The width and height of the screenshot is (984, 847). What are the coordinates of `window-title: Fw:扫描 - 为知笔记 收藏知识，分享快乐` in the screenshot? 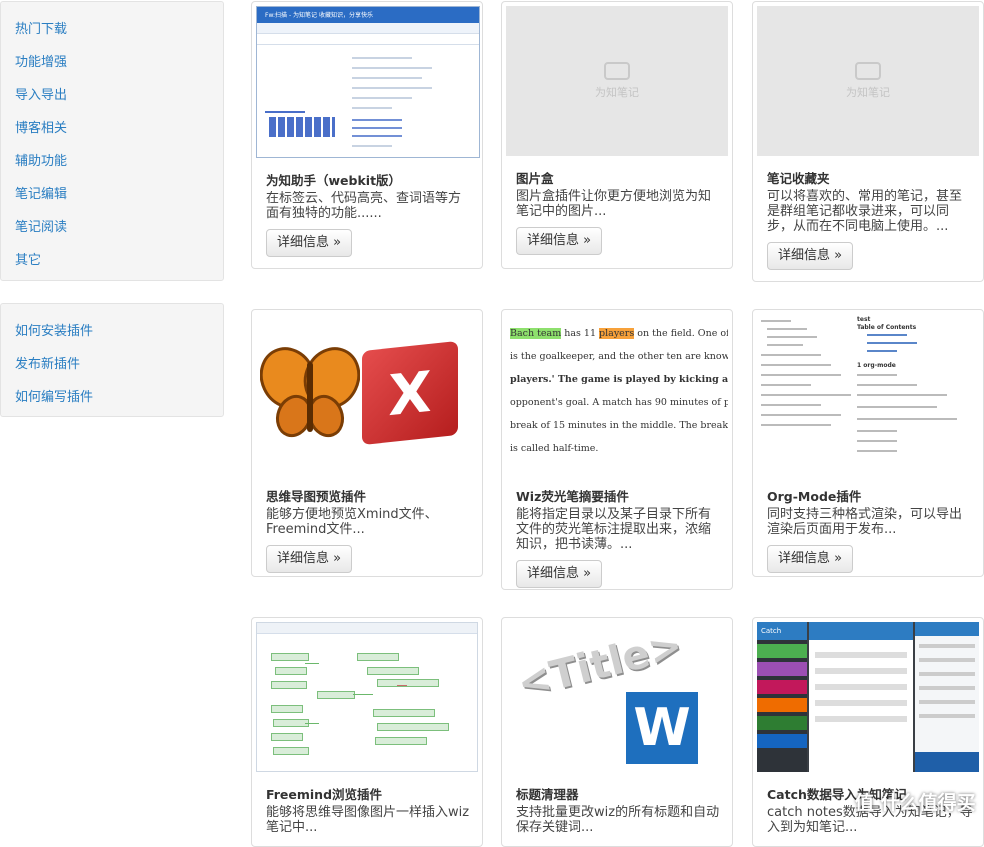 It's located at (319, 15).